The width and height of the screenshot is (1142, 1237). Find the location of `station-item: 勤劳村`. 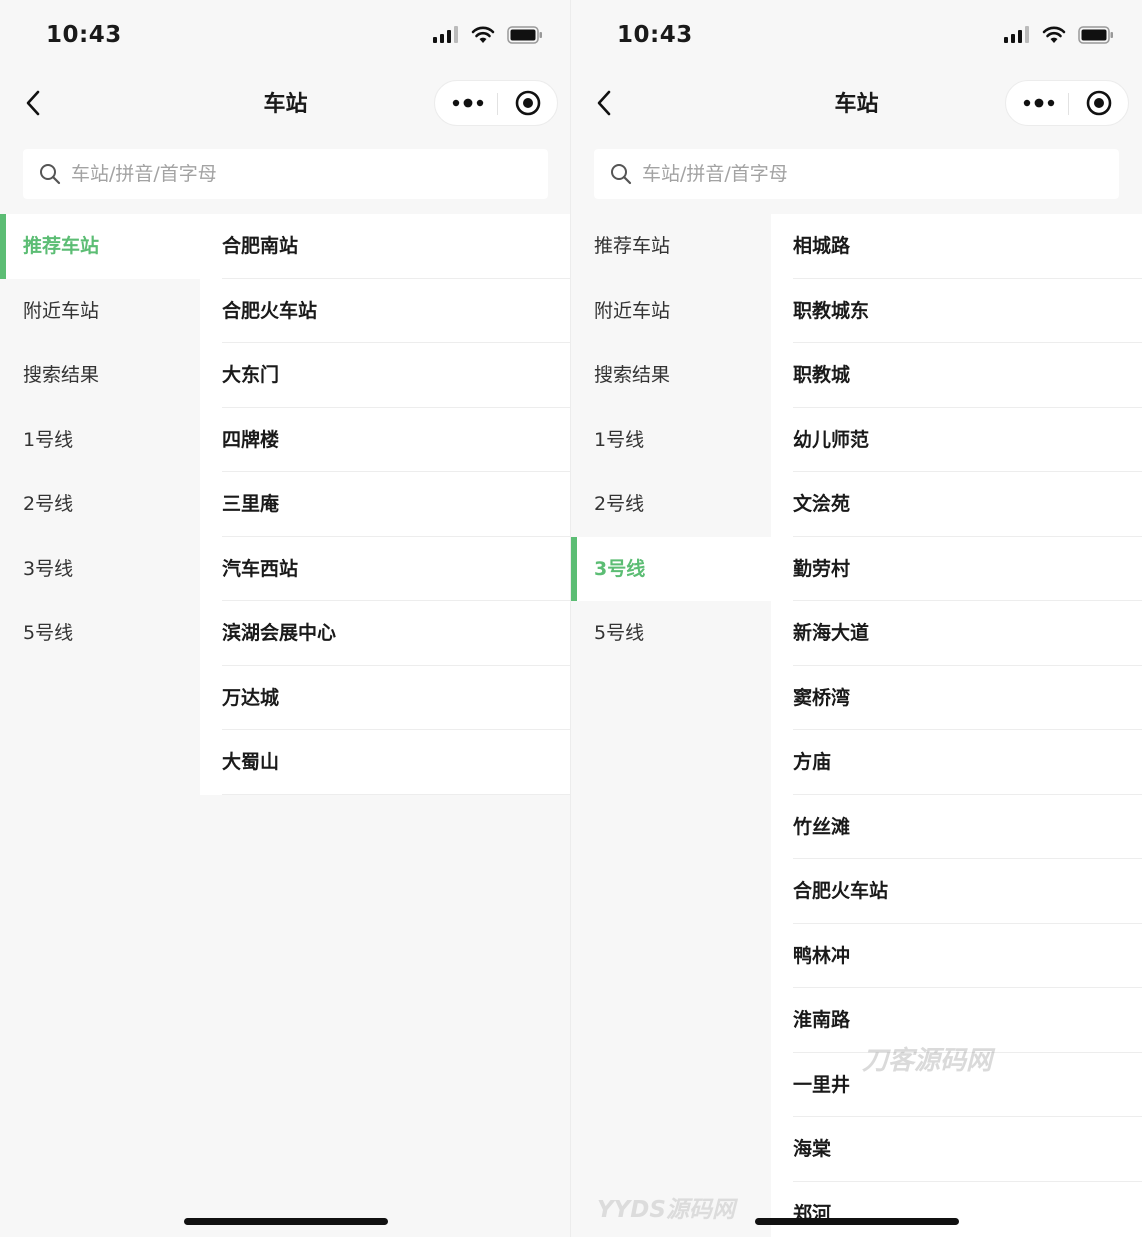

station-item: 勤劳村 is located at coordinates (956, 569).